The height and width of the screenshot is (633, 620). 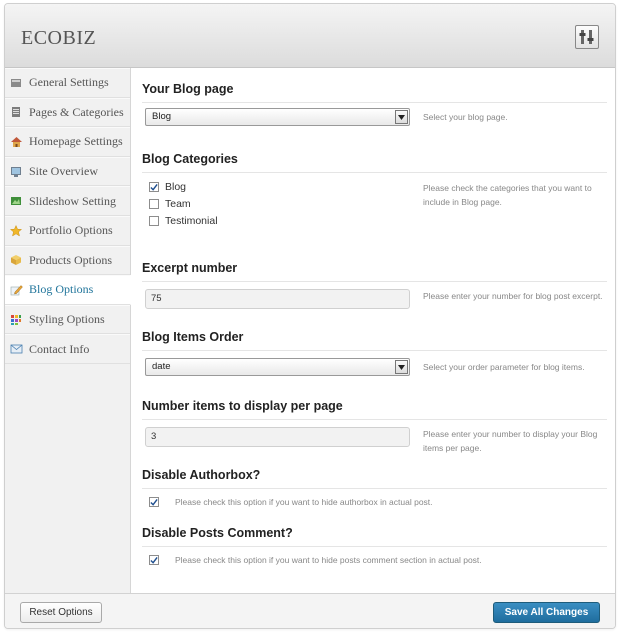 I want to click on posts-comment-checkbox, so click(x=154, y=560).